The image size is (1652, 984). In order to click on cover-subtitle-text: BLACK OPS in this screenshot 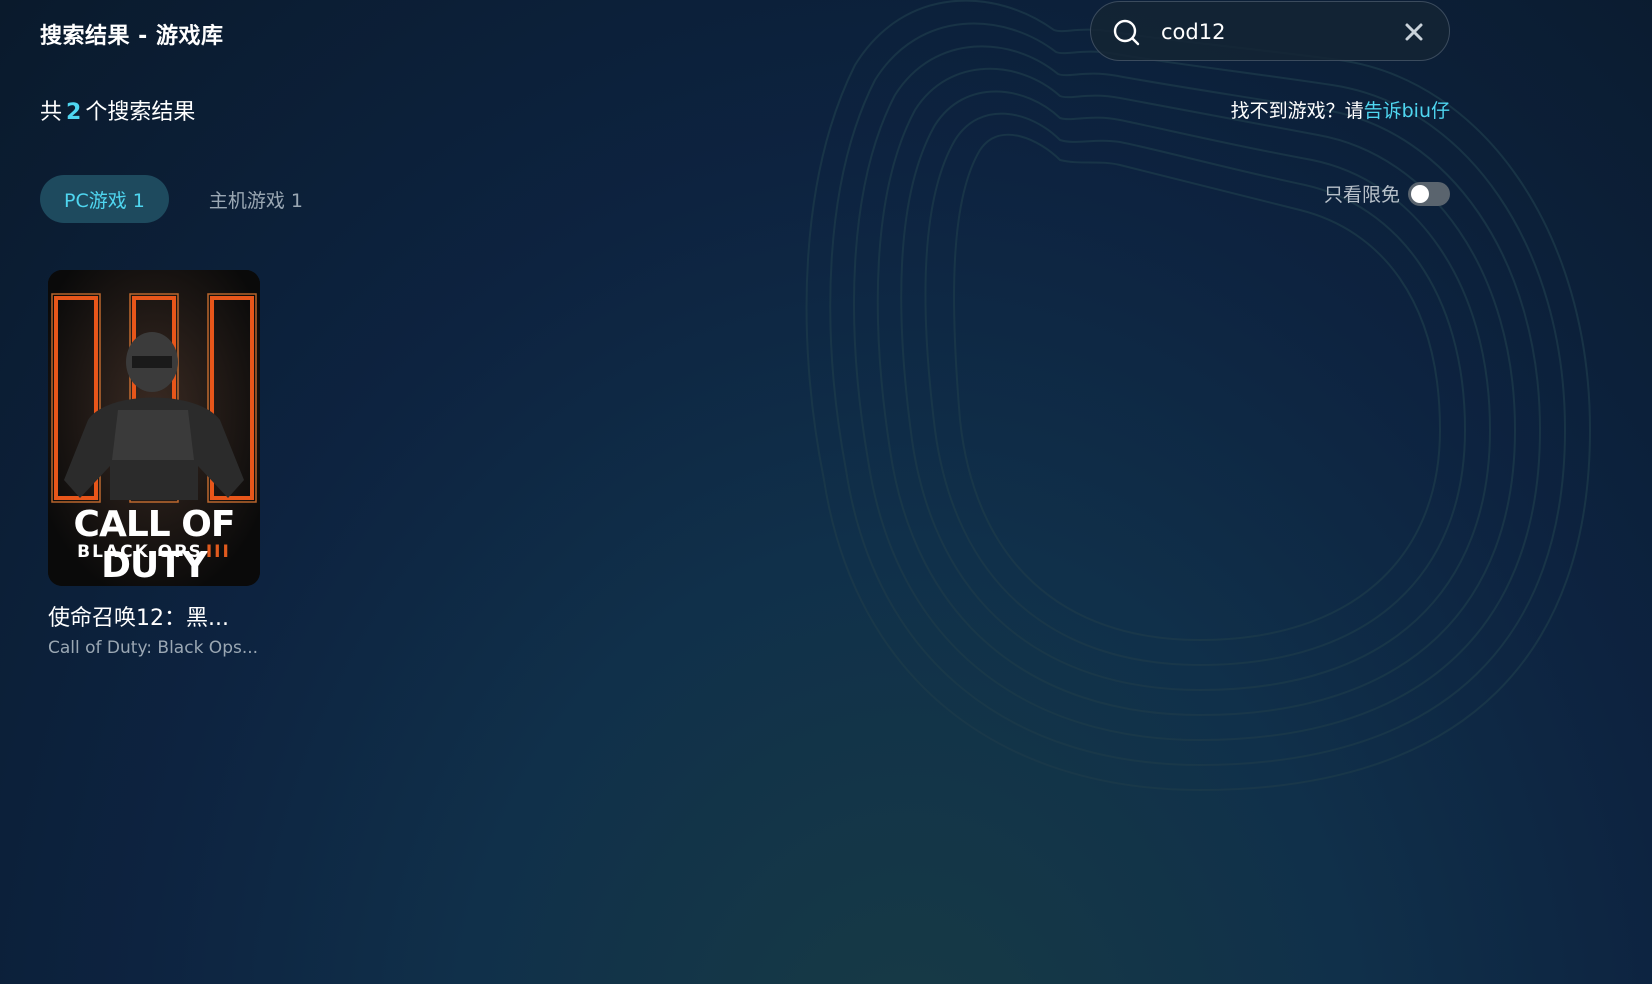, I will do `click(140, 552)`.